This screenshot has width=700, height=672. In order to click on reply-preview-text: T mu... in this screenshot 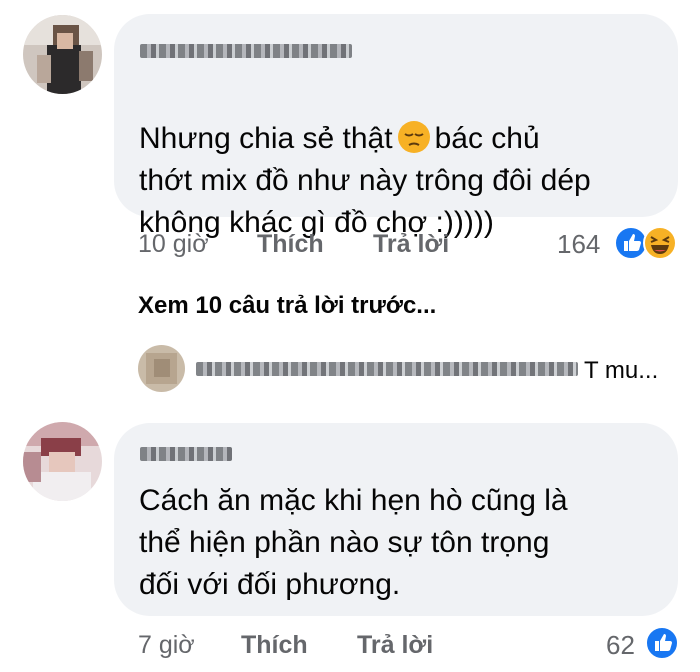, I will do `click(621, 371)`.